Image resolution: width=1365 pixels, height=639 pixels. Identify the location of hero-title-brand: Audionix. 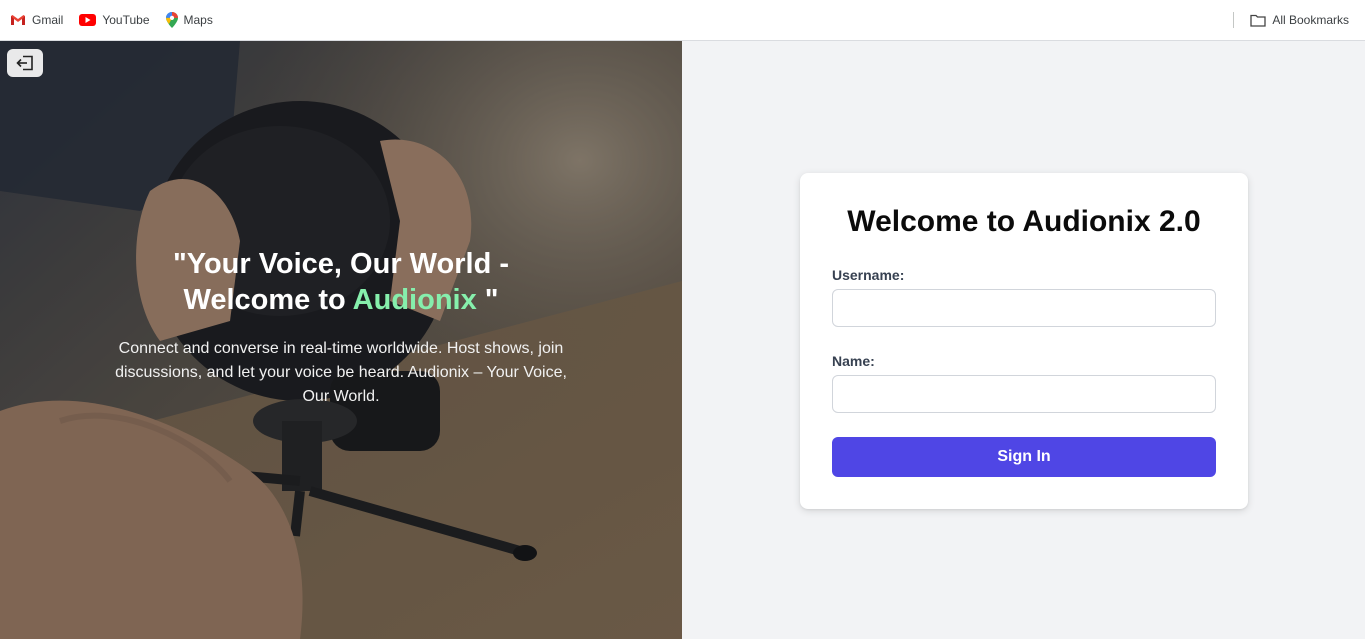
(414, 300).